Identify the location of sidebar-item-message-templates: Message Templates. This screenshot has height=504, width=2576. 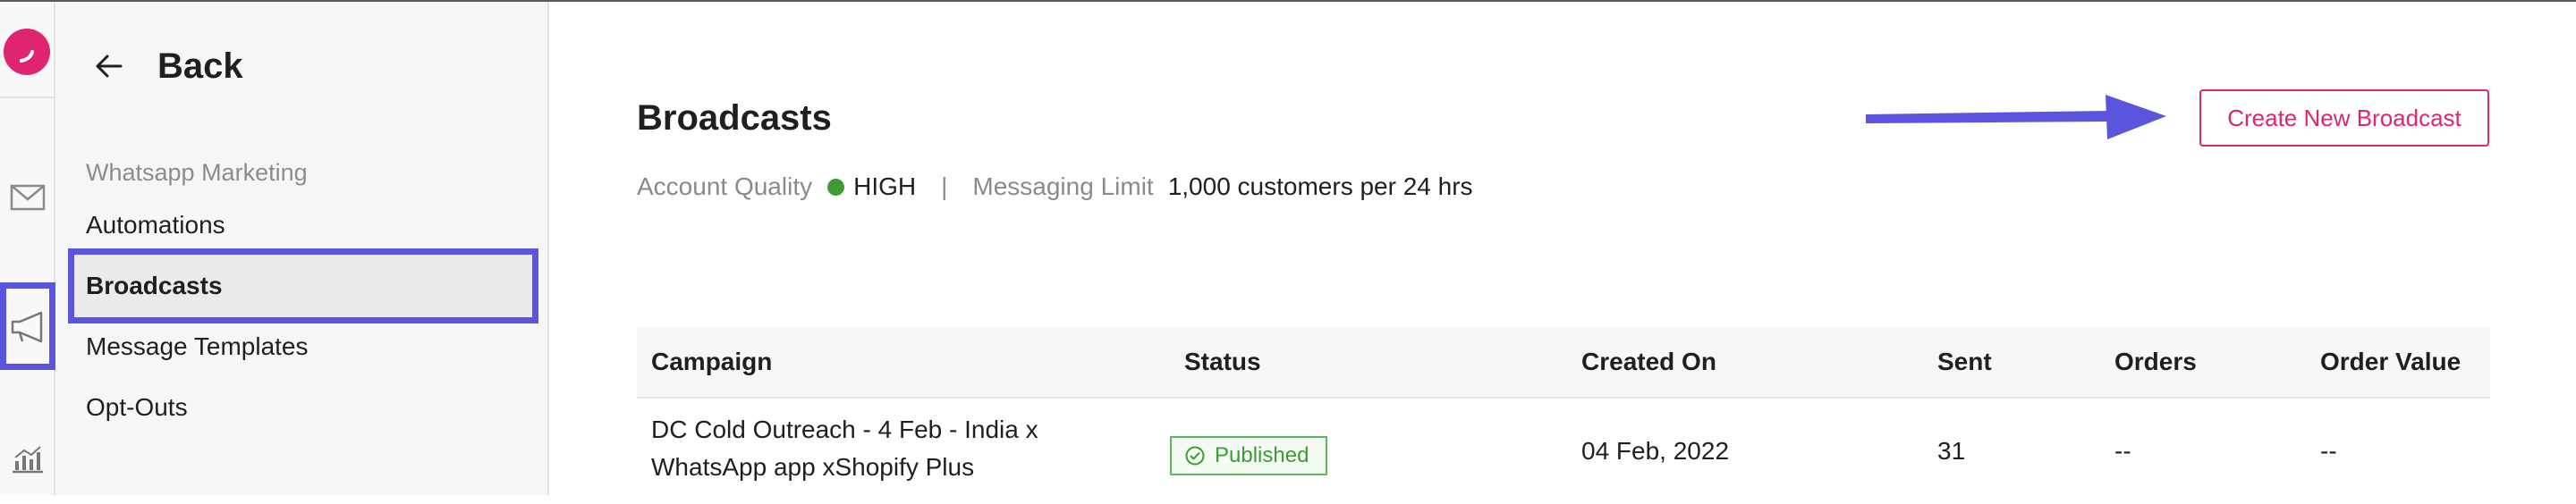
(197, 346).